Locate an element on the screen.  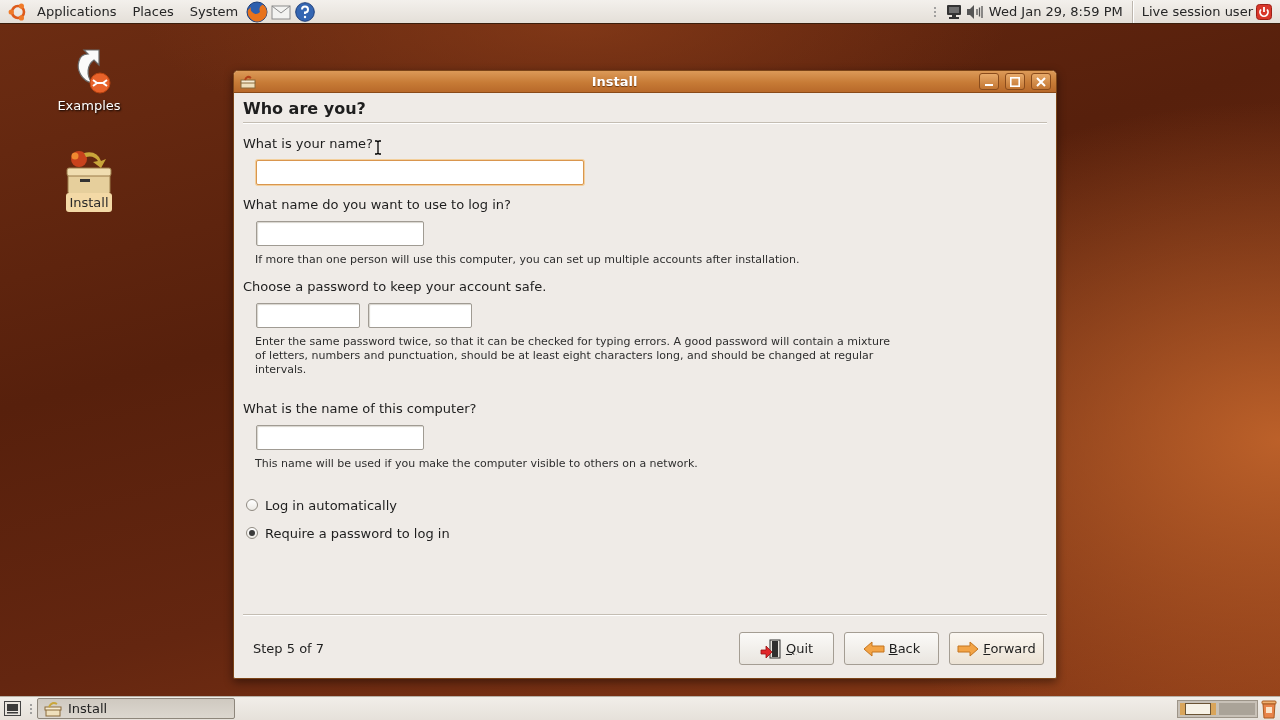
radio-option: Require a password to log in is located at coordinates (348, 533).